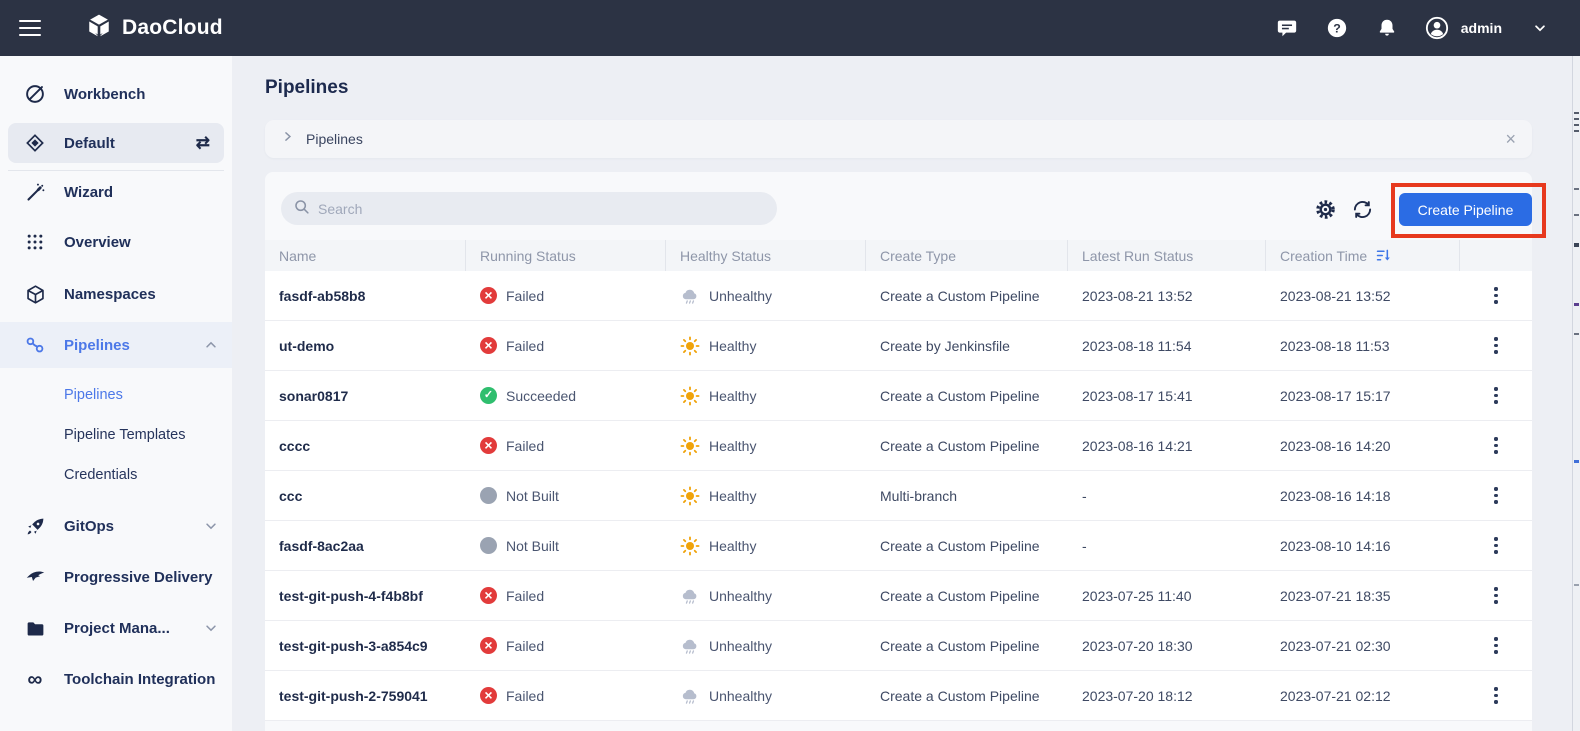 Image resolution: width=1580 pixels, height=731 pixels. I want to click on sidebar-item-namespaces: Namespaces, so click(116, 294).